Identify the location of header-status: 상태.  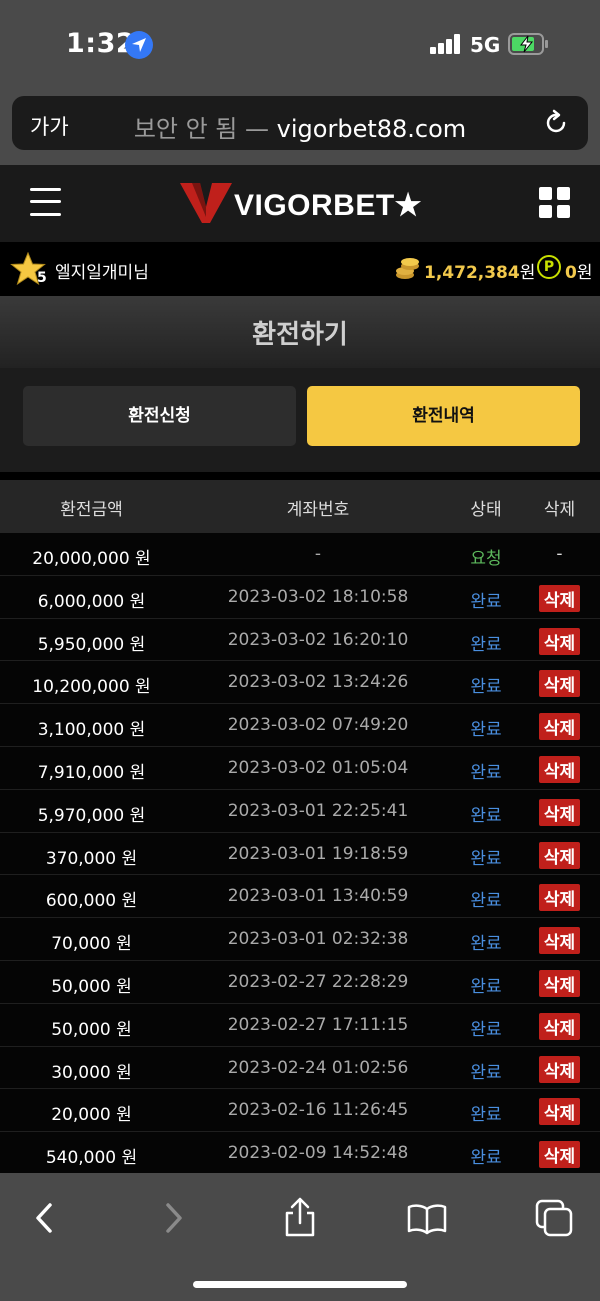
(486, 510).